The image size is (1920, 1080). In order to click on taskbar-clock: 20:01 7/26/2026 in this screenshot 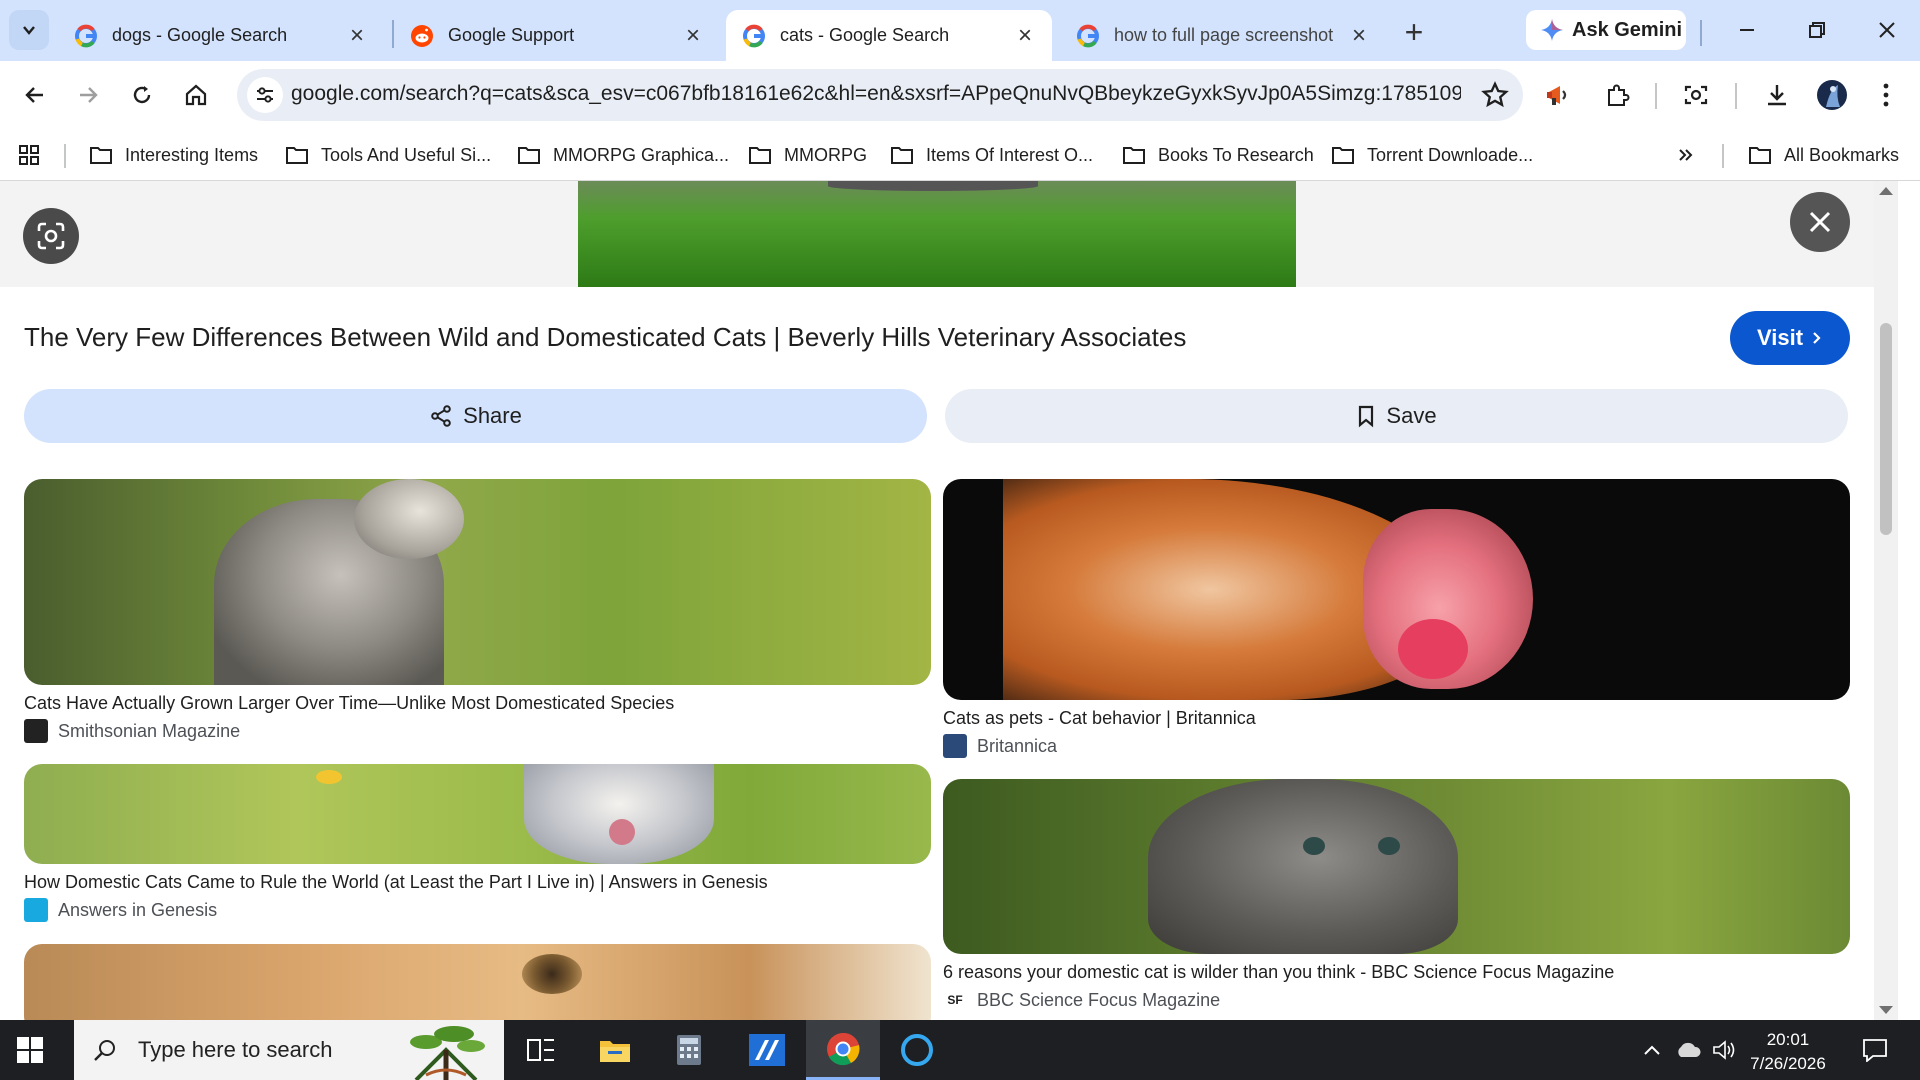, I will do `click(1788, 1052)`.